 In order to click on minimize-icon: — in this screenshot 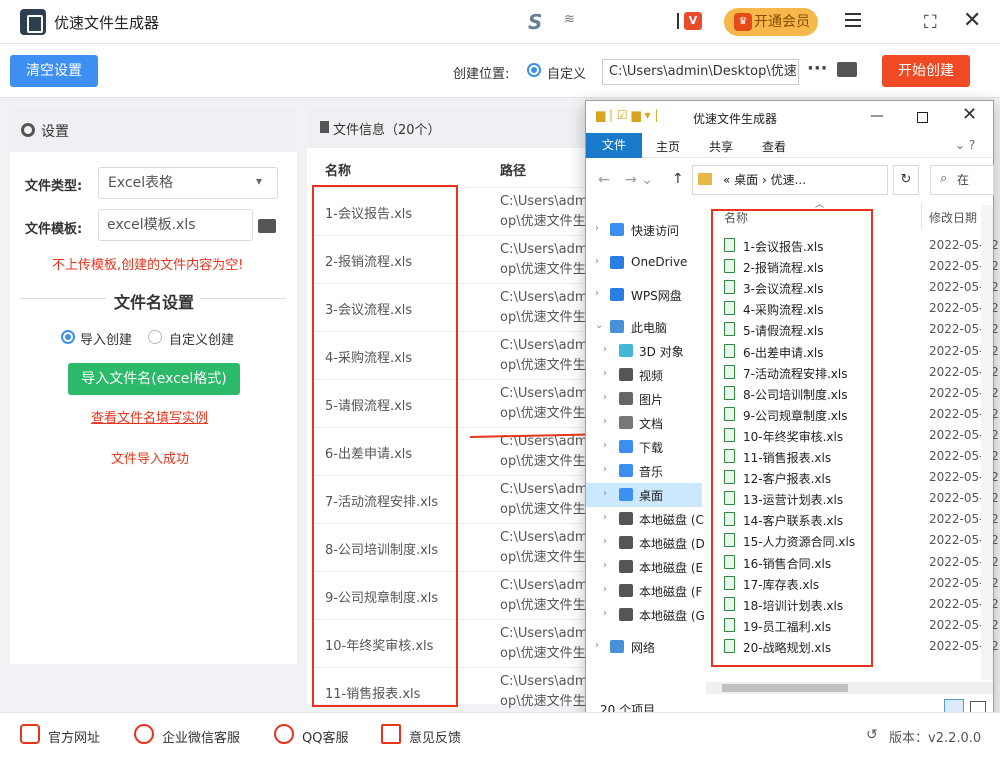, I will do `click(877, 116)`.